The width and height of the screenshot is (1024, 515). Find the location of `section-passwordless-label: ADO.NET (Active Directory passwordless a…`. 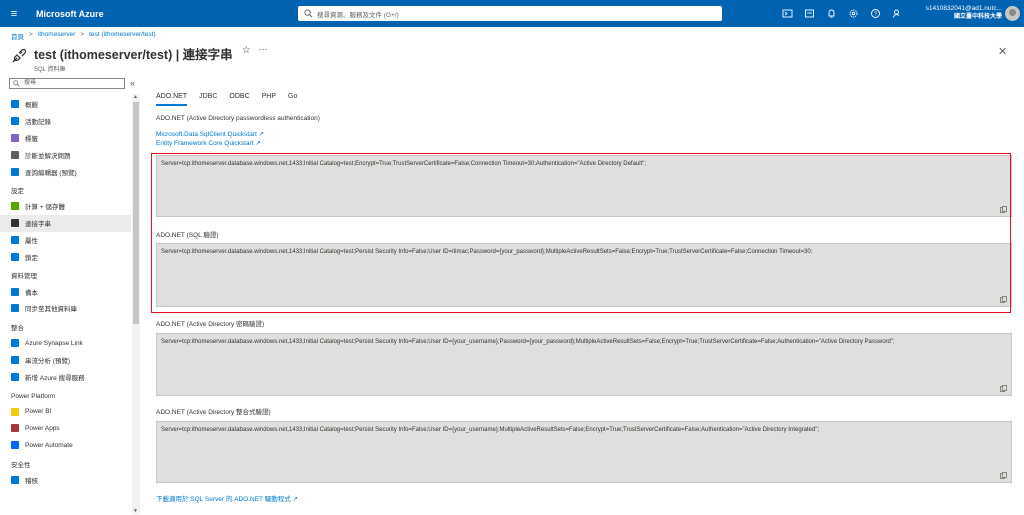

section-passwordless-label: ADO.NET (Active Directory passwordless a… is located at coordinates (238, 118).